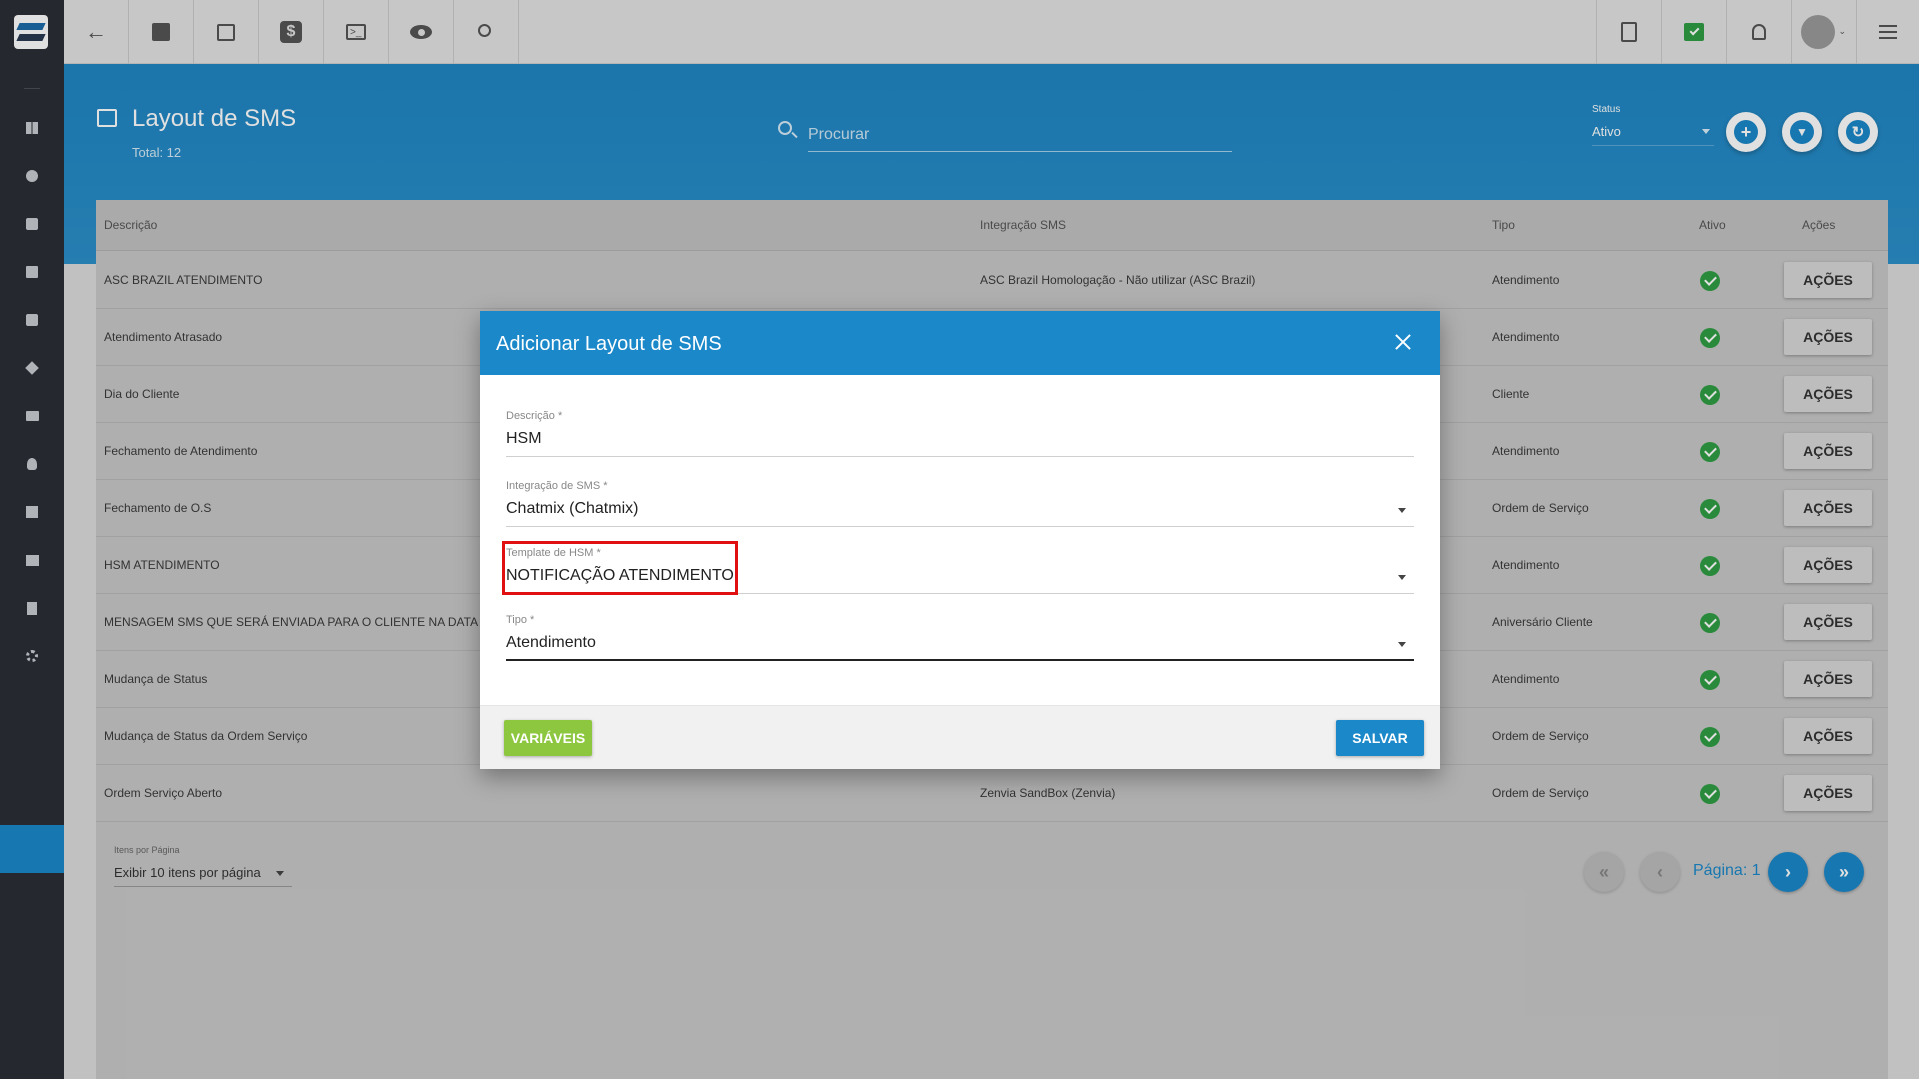  Describe the element at coordinates (1403, 342) in the screenshot. I see `close-icon` at that location.